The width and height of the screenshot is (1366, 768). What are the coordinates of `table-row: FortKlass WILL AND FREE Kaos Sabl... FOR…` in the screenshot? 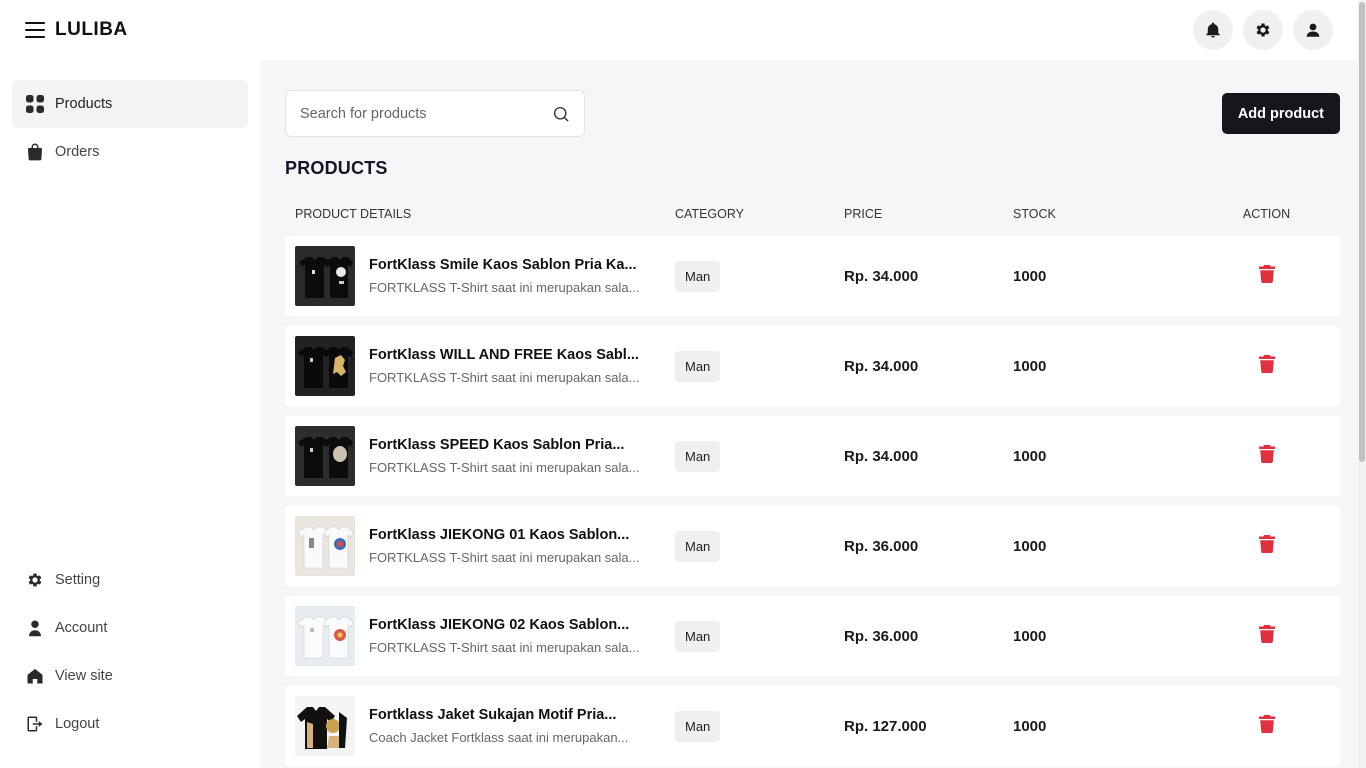 It's located at (812, 366).